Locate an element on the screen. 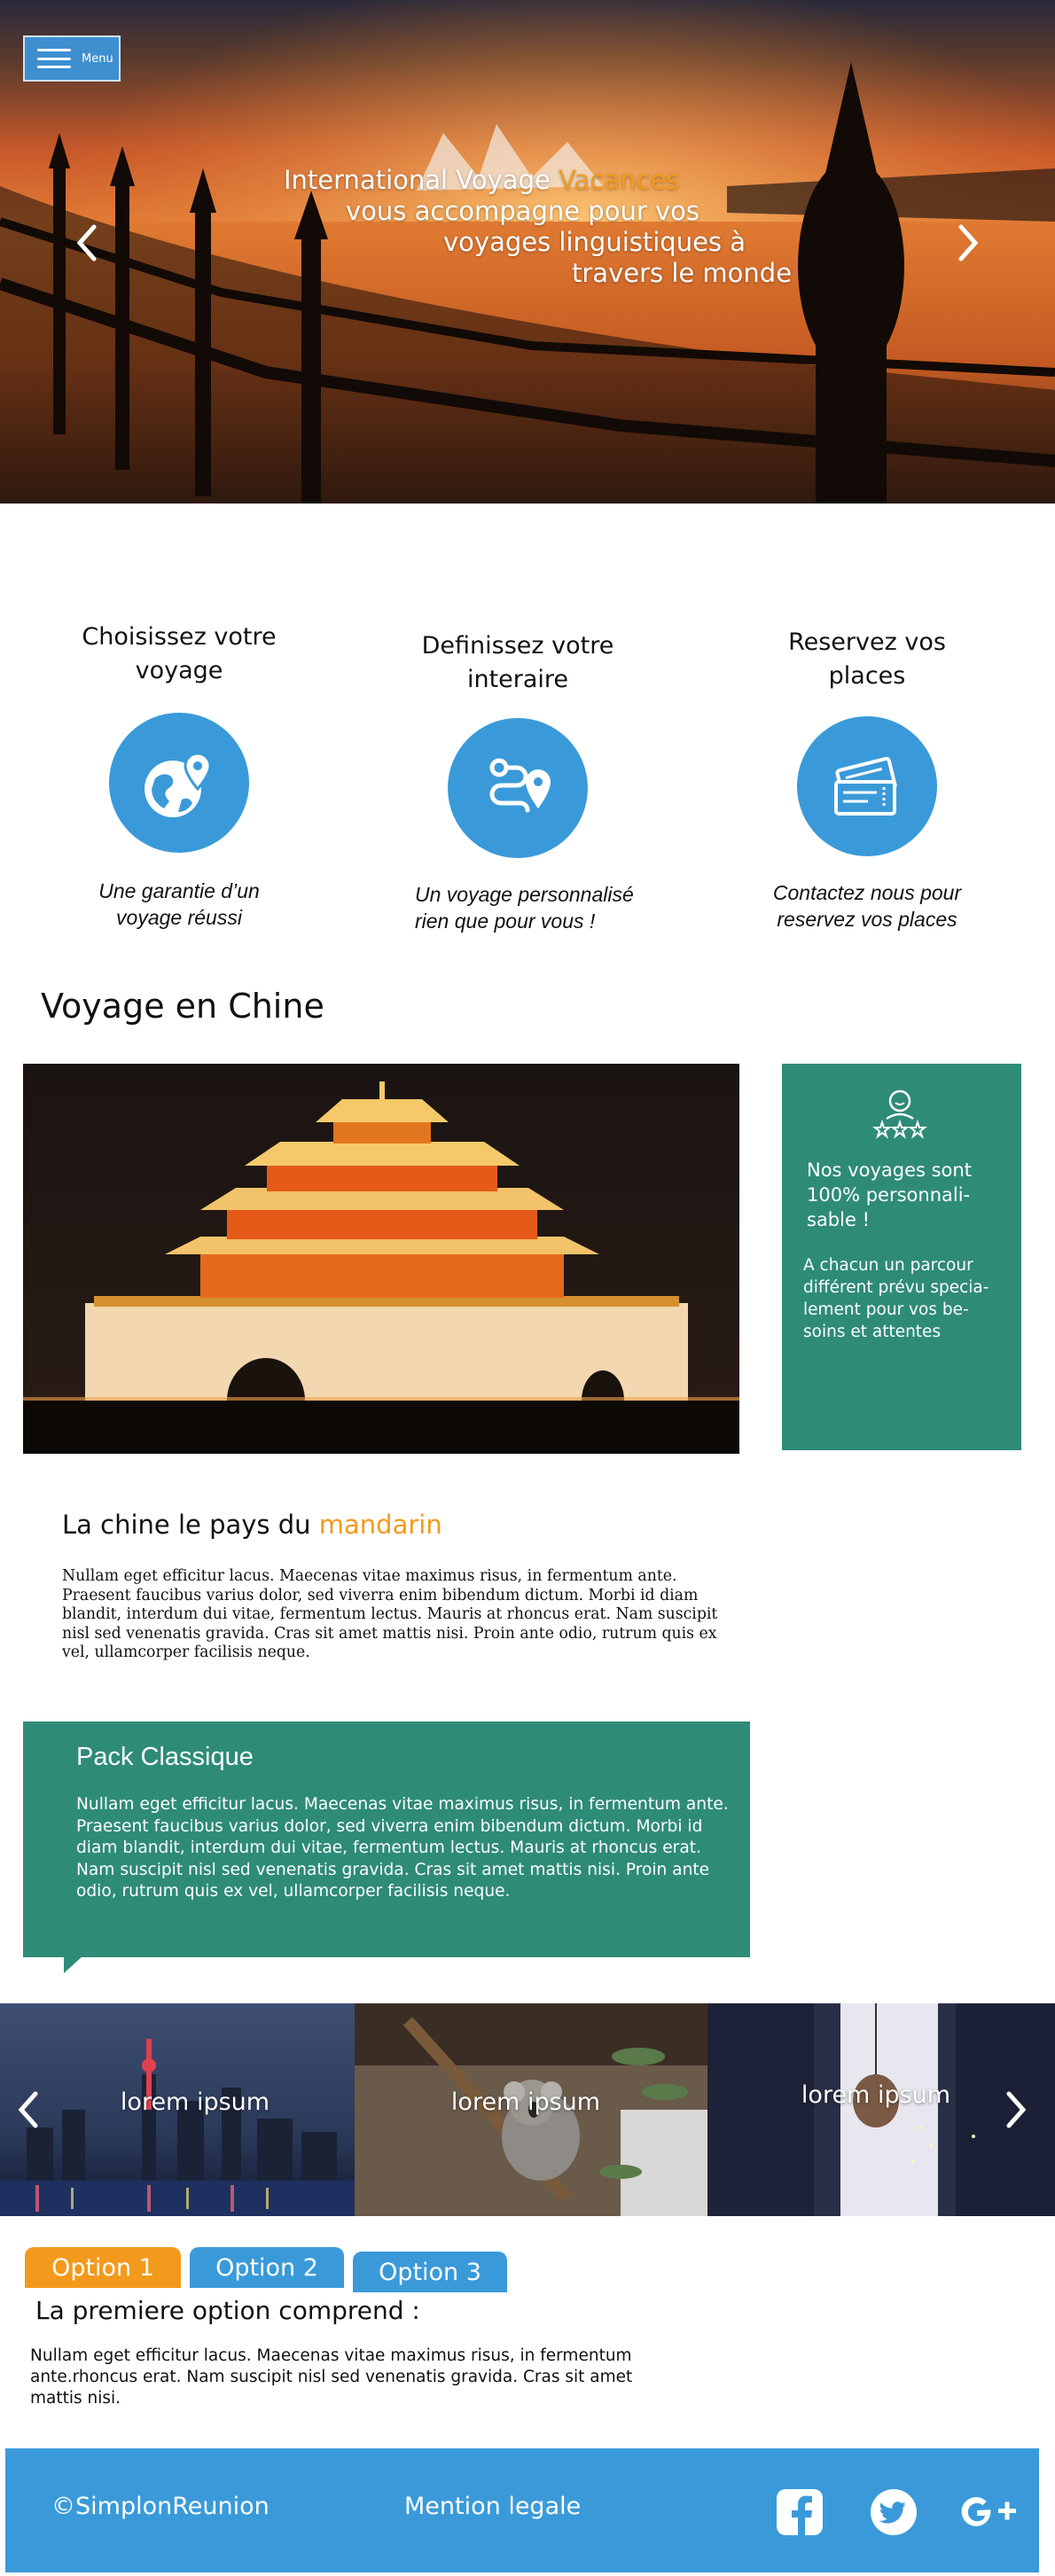  twitter-icon is located at coordinates (894, 2512).